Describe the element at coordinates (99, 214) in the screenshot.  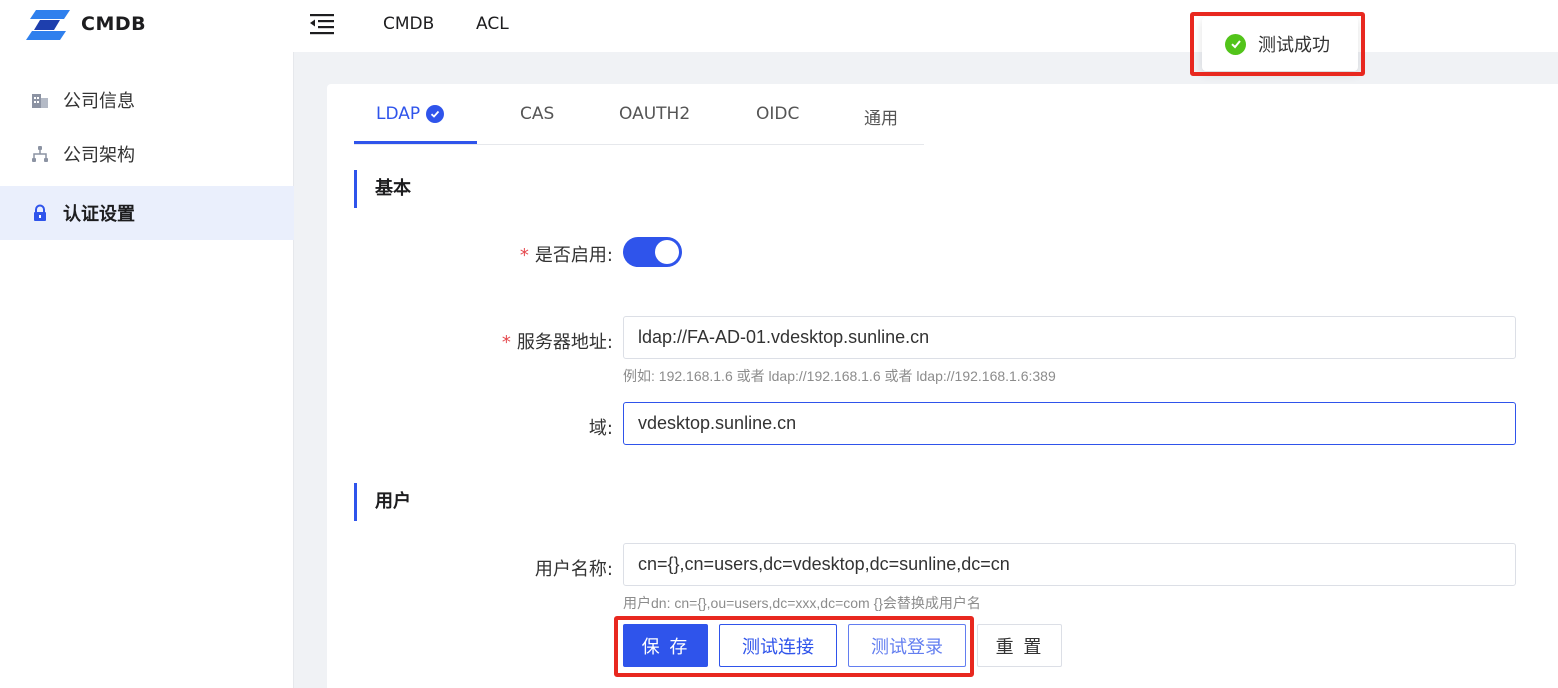
I see `sidebar-item-label: 认证设置` at that location.